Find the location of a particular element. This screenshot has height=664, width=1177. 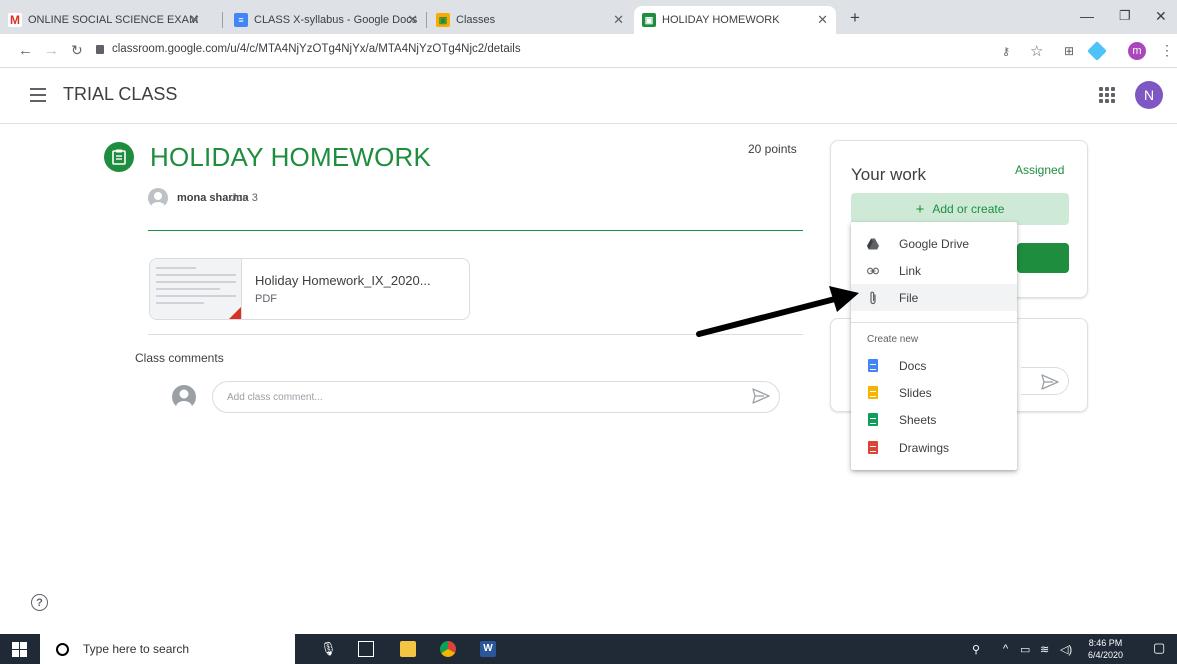

clock-date: 6/4/2020 is located at coordinates (1106, 655).